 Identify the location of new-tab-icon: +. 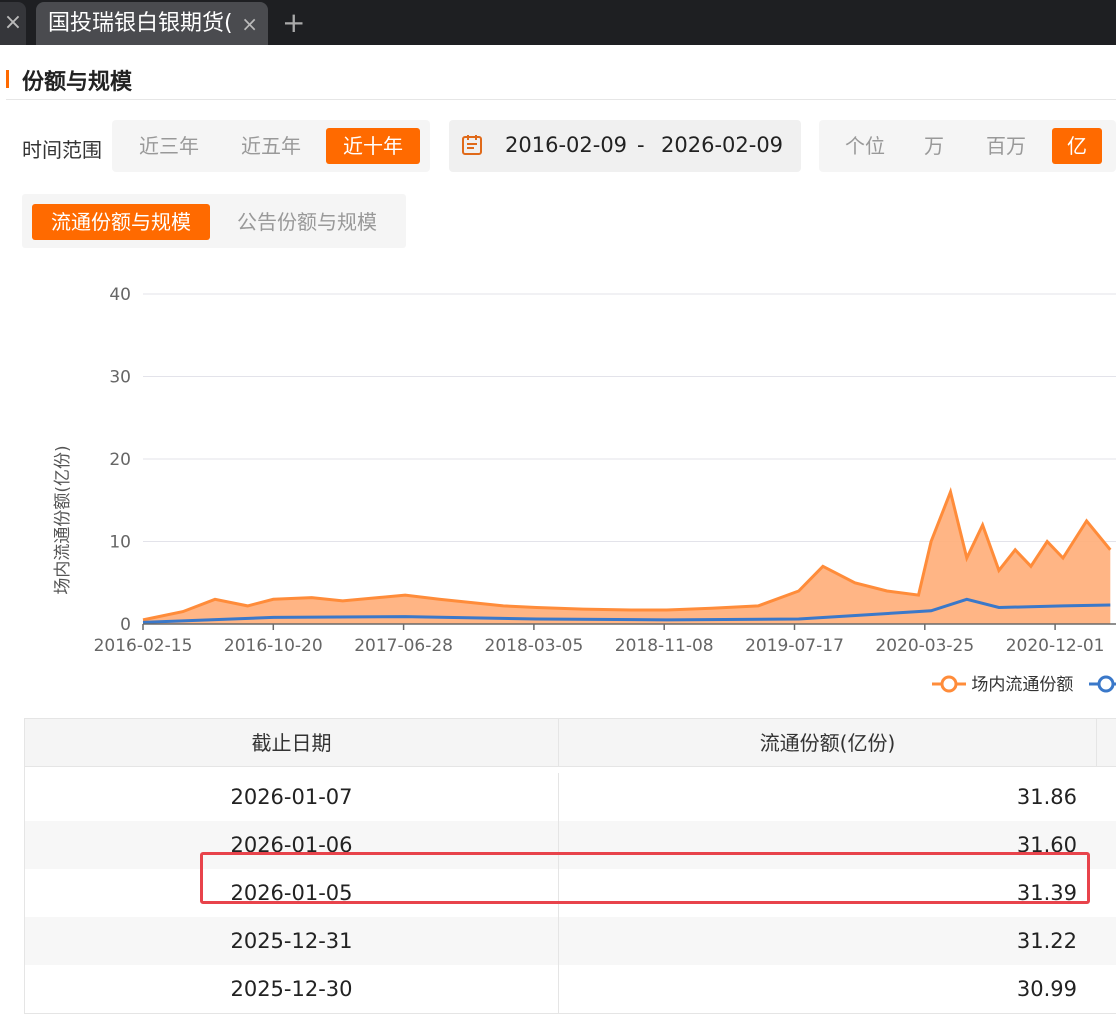
(293, 23).